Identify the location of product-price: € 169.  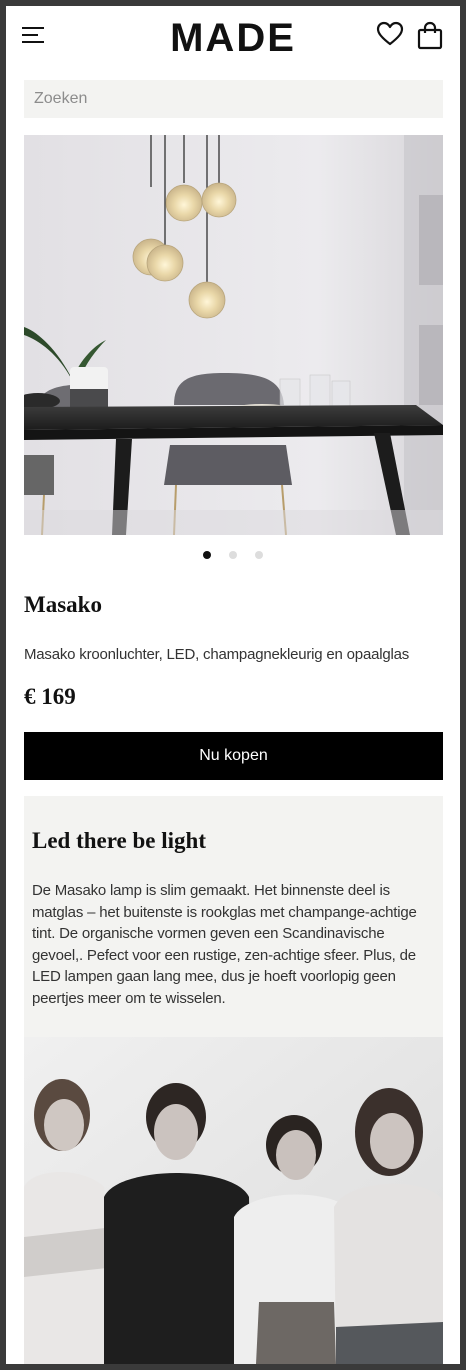
(50, 696).